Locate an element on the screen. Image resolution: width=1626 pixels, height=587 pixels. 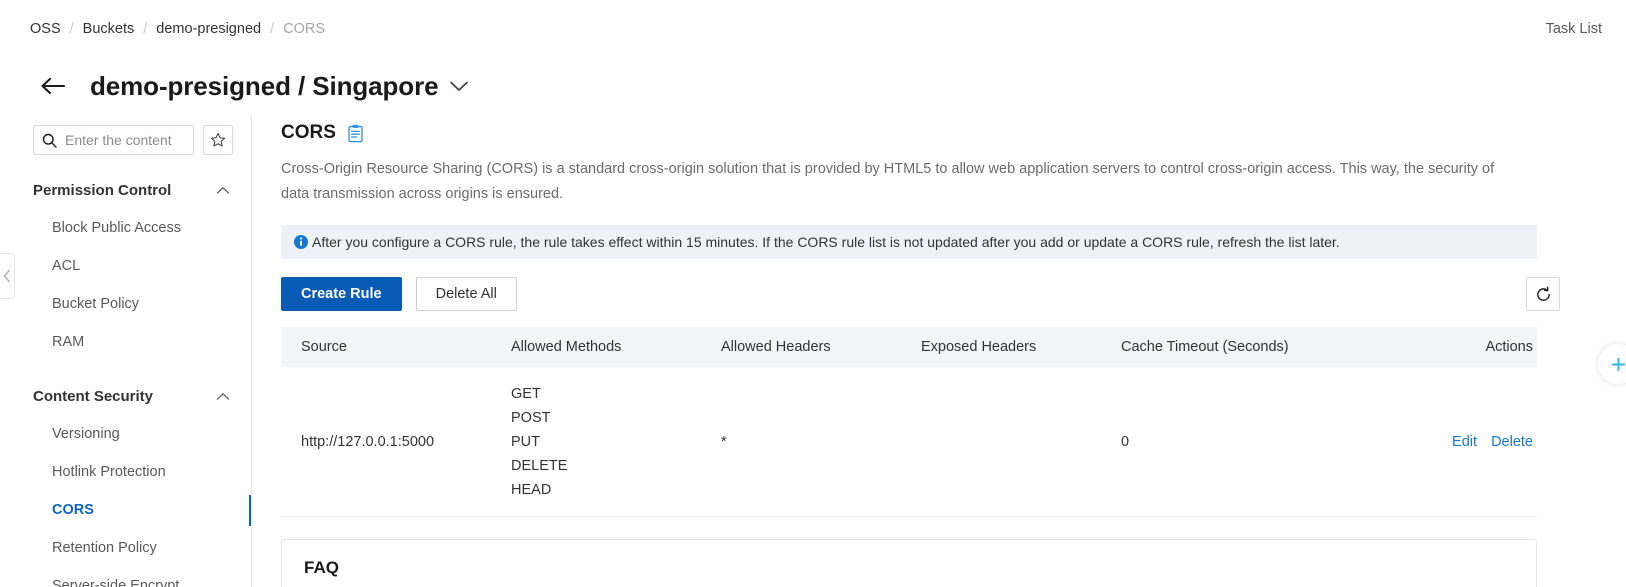
sidebar-item-retention-policy: Retention Policy is located at coordinates (125, 548).